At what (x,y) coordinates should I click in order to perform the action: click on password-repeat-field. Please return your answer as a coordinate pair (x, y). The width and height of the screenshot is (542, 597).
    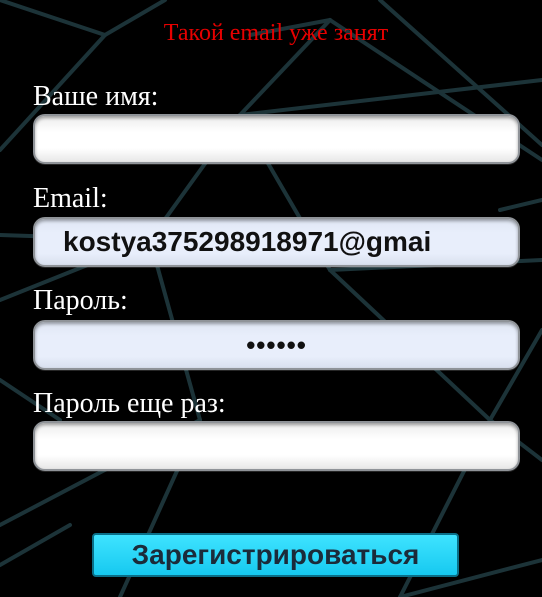
    Looking at the image, I should click on (276, 446).